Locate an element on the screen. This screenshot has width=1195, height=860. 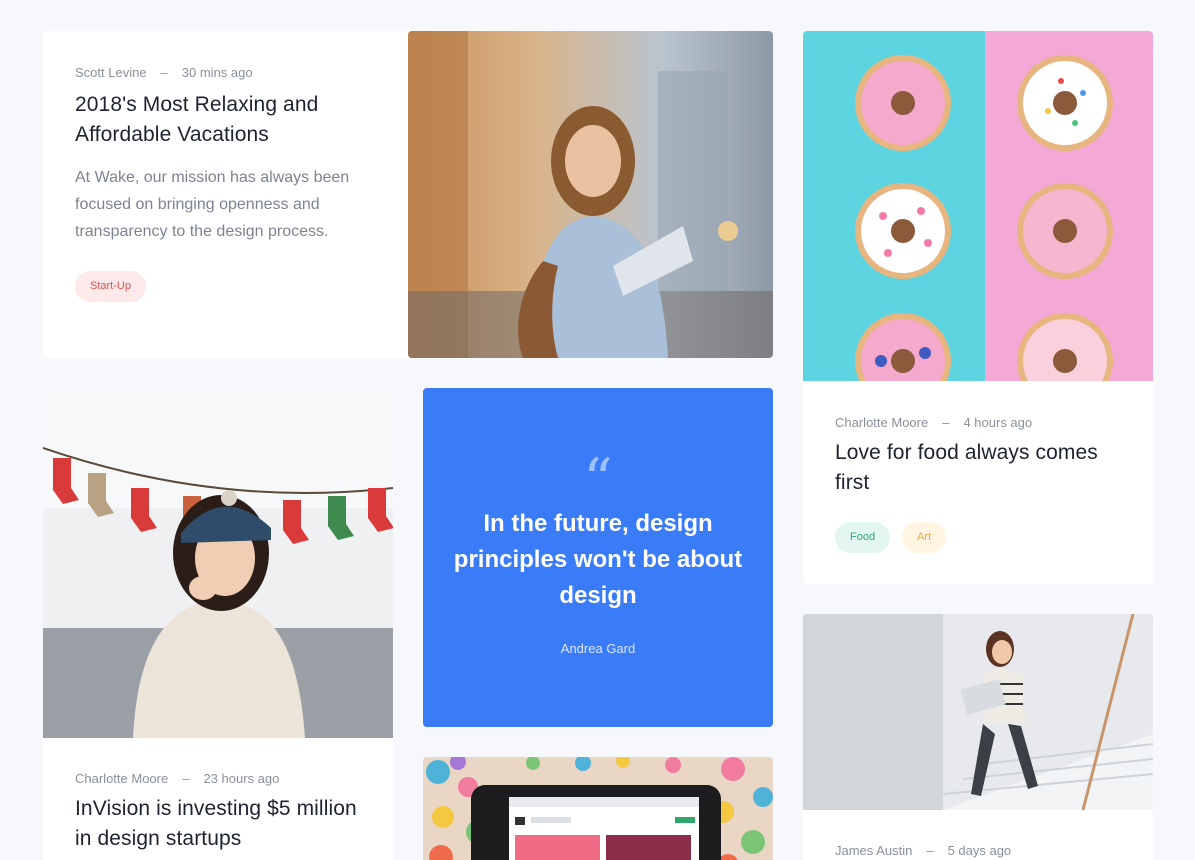
post-time: 4 hours ago is located at coordinates (998, 422).